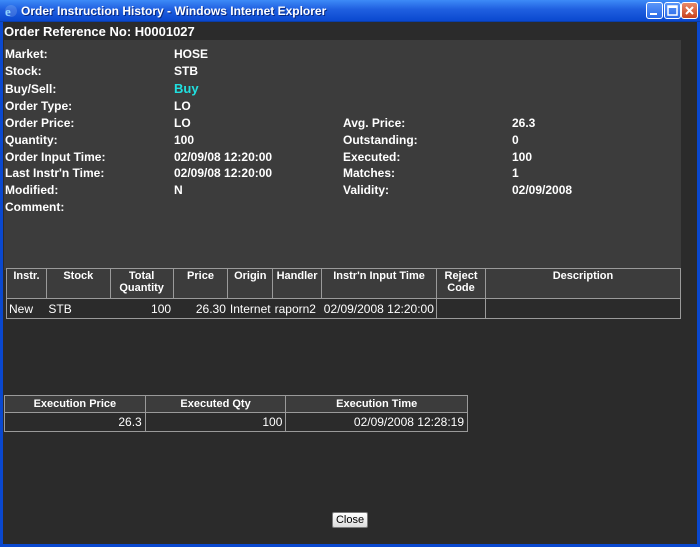 The image size is (700, 547). Describe the element at coordinates (26, 308) in the screenshot. I see `cell-instr: New` at that location.